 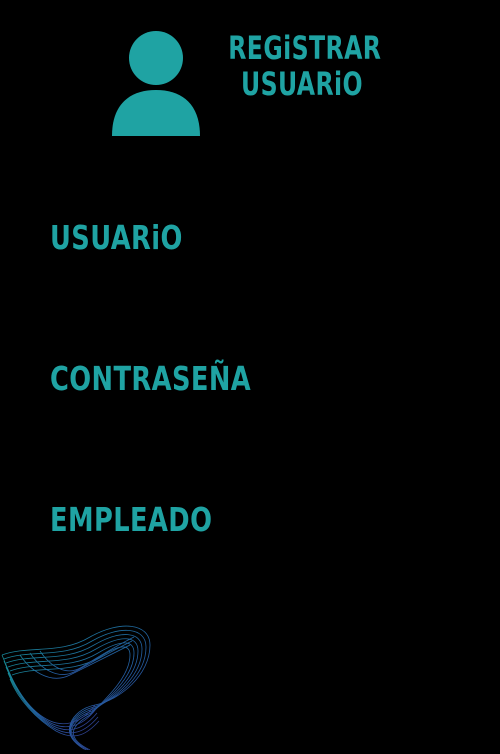 I want to click on page-title: REGiSTRAR USUARiO, so click(x=305, y=66).